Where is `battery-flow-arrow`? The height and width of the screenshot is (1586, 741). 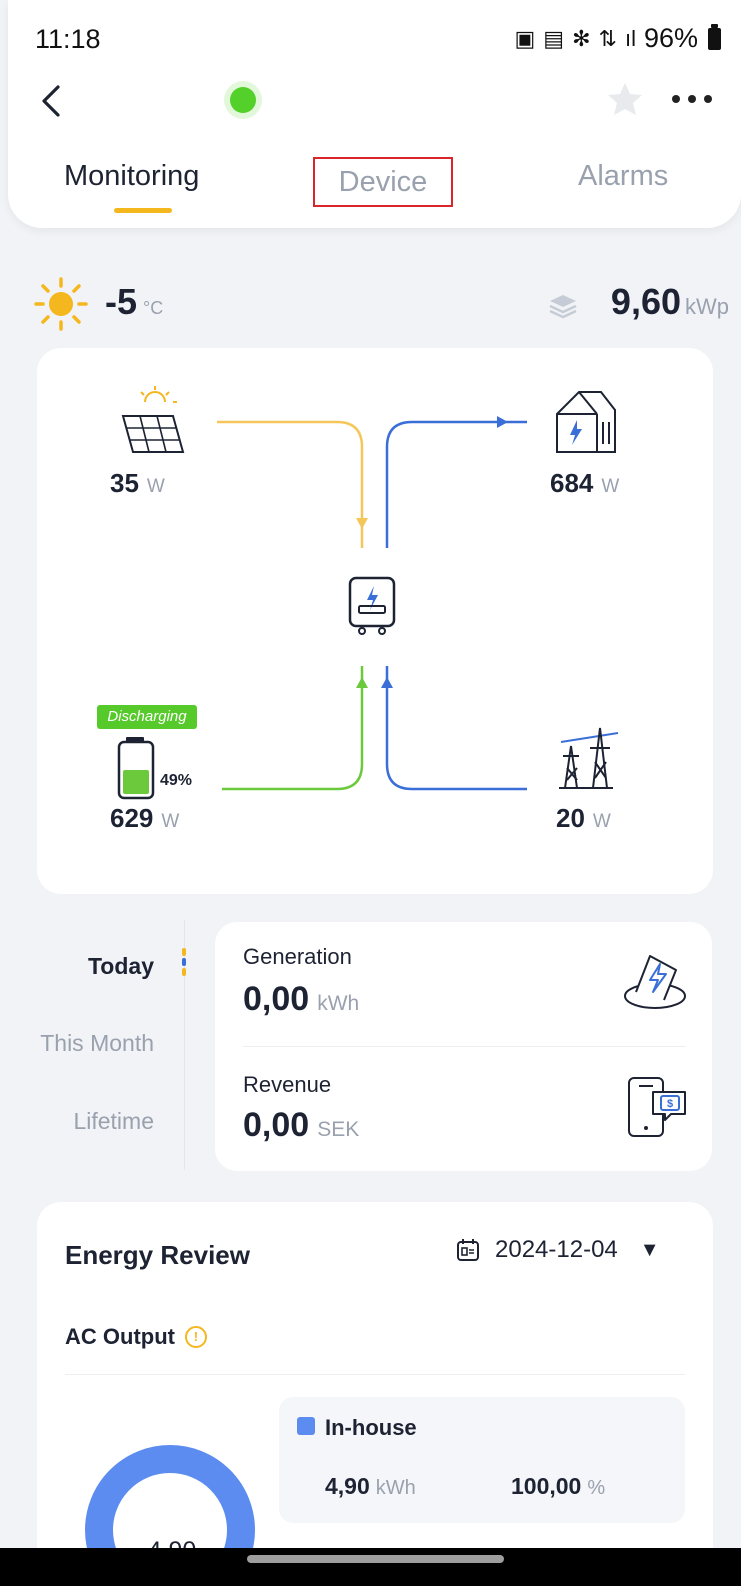
battery-flow-arrow is located at coordinates (362, 682).